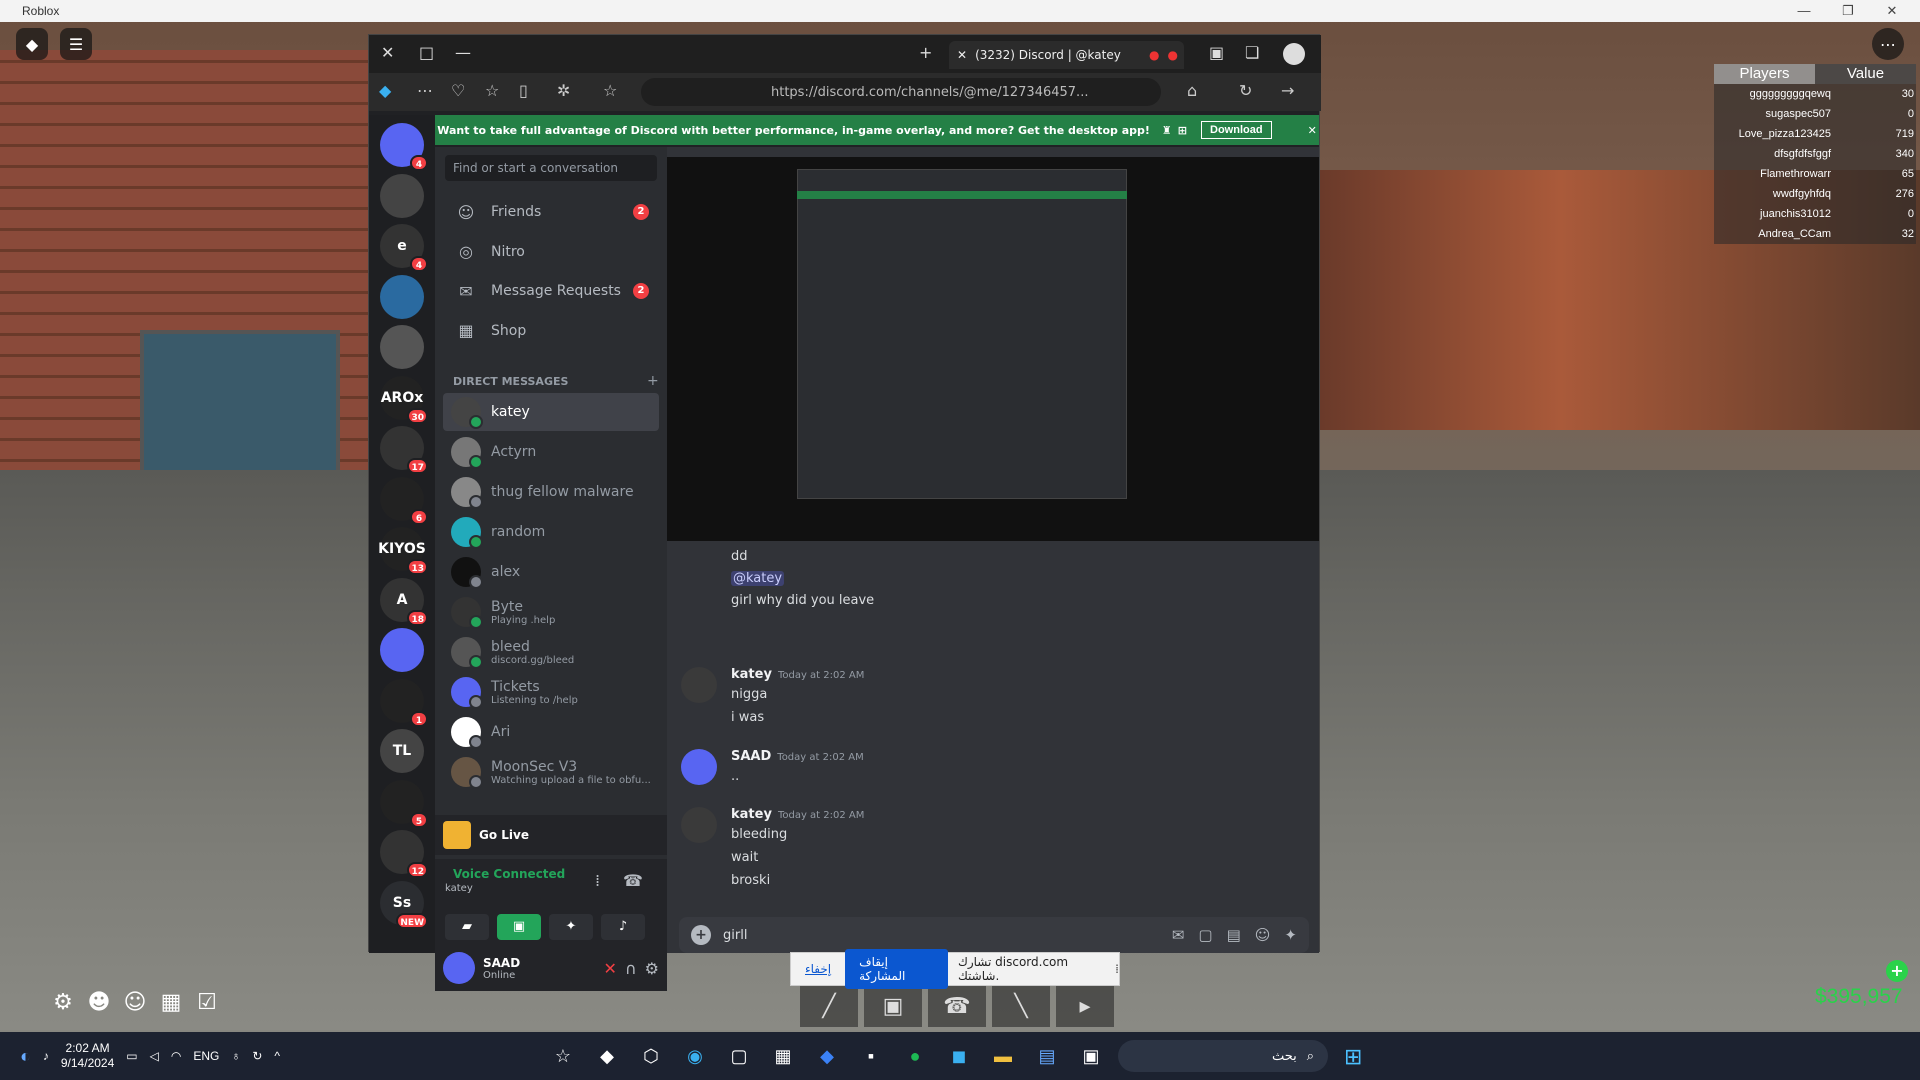 The image size is (1920, 1080). Describe the element at coordinates (551, 452) in the screenshot. I see `dm-item: Actyrn` at that location.